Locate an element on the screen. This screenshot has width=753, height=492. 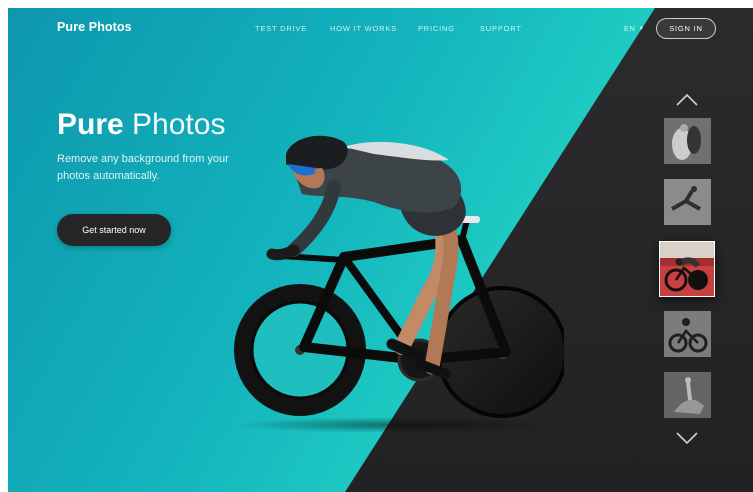
language-label: EN is located at coordinates (630, 28).